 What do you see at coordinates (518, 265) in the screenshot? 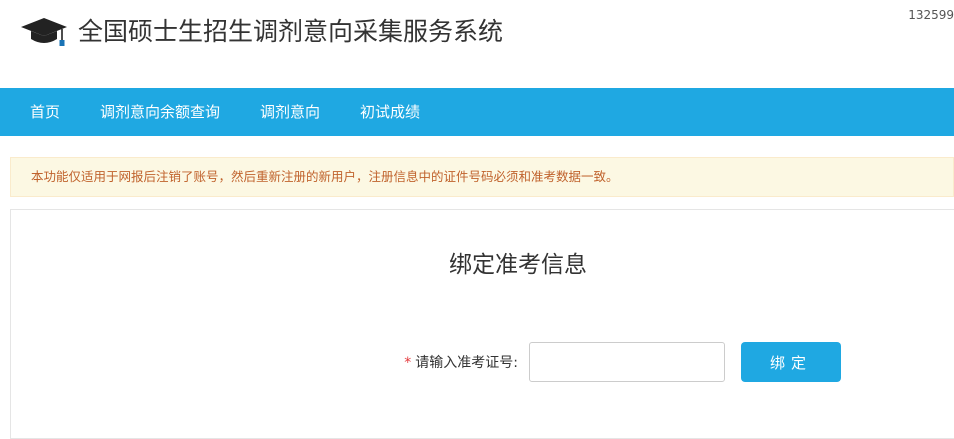
I see `bind-form-title: 绑定准考信息` at bounding box center [518, 265].